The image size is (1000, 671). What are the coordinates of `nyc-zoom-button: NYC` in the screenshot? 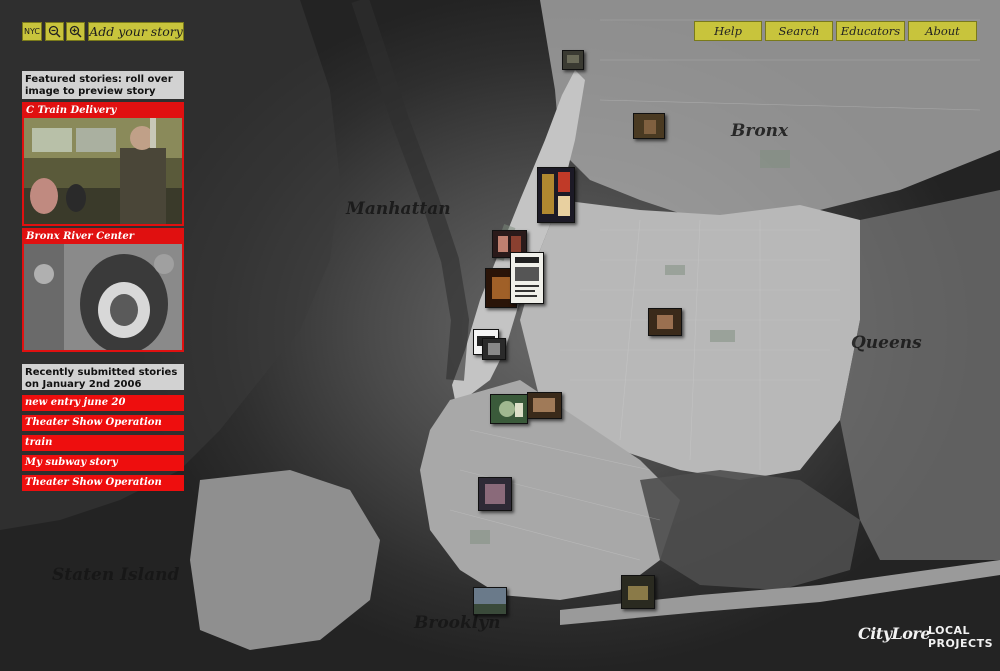 It's located at (32, 31).